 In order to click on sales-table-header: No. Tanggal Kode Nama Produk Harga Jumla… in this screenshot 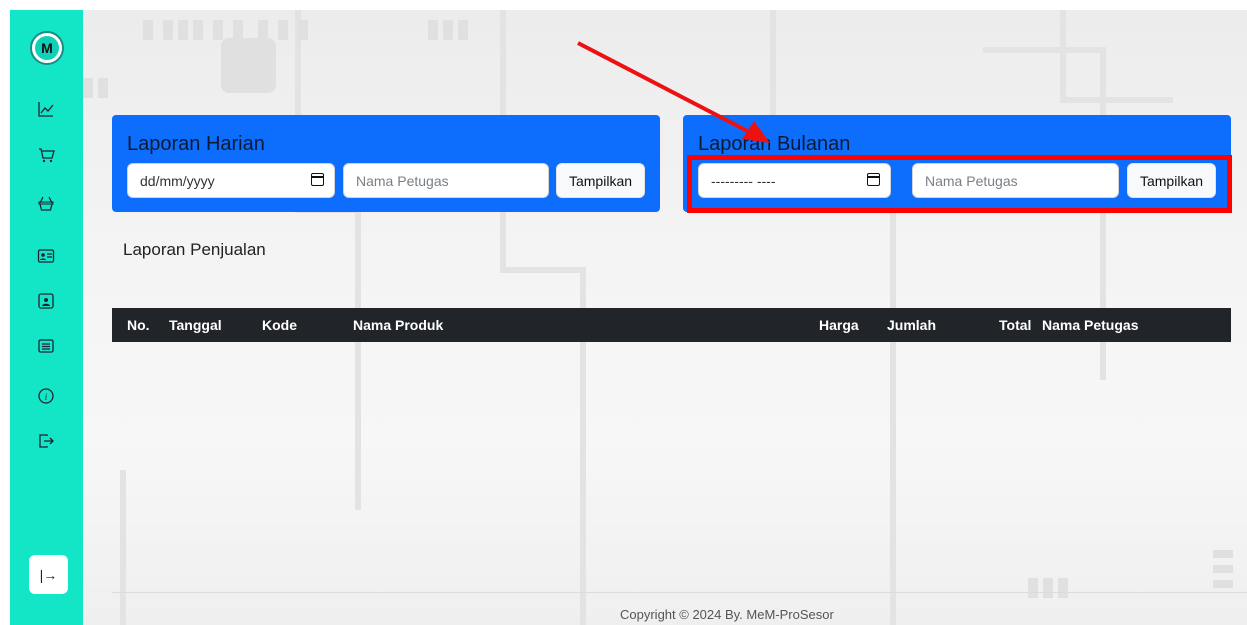, I will do `click(671, 325)`.